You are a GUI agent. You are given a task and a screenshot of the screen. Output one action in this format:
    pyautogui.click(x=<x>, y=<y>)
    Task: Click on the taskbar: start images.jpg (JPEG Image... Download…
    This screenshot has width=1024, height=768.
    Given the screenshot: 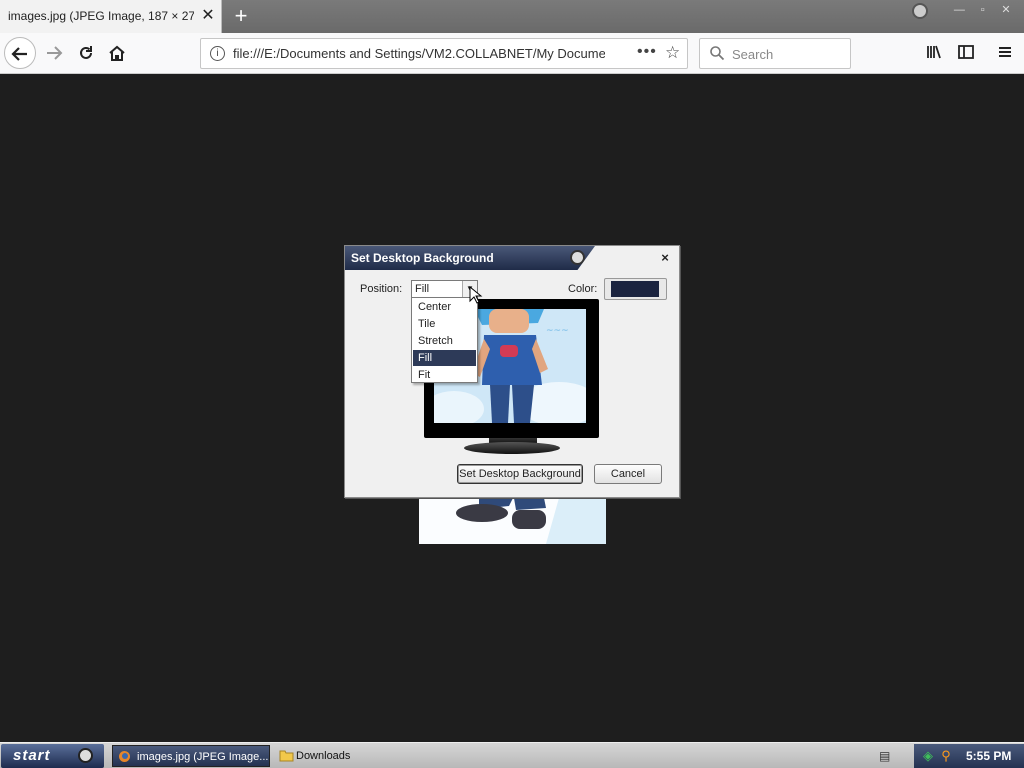 What is the action you would take?
    pyautogui.click(x=512, y=755)
    